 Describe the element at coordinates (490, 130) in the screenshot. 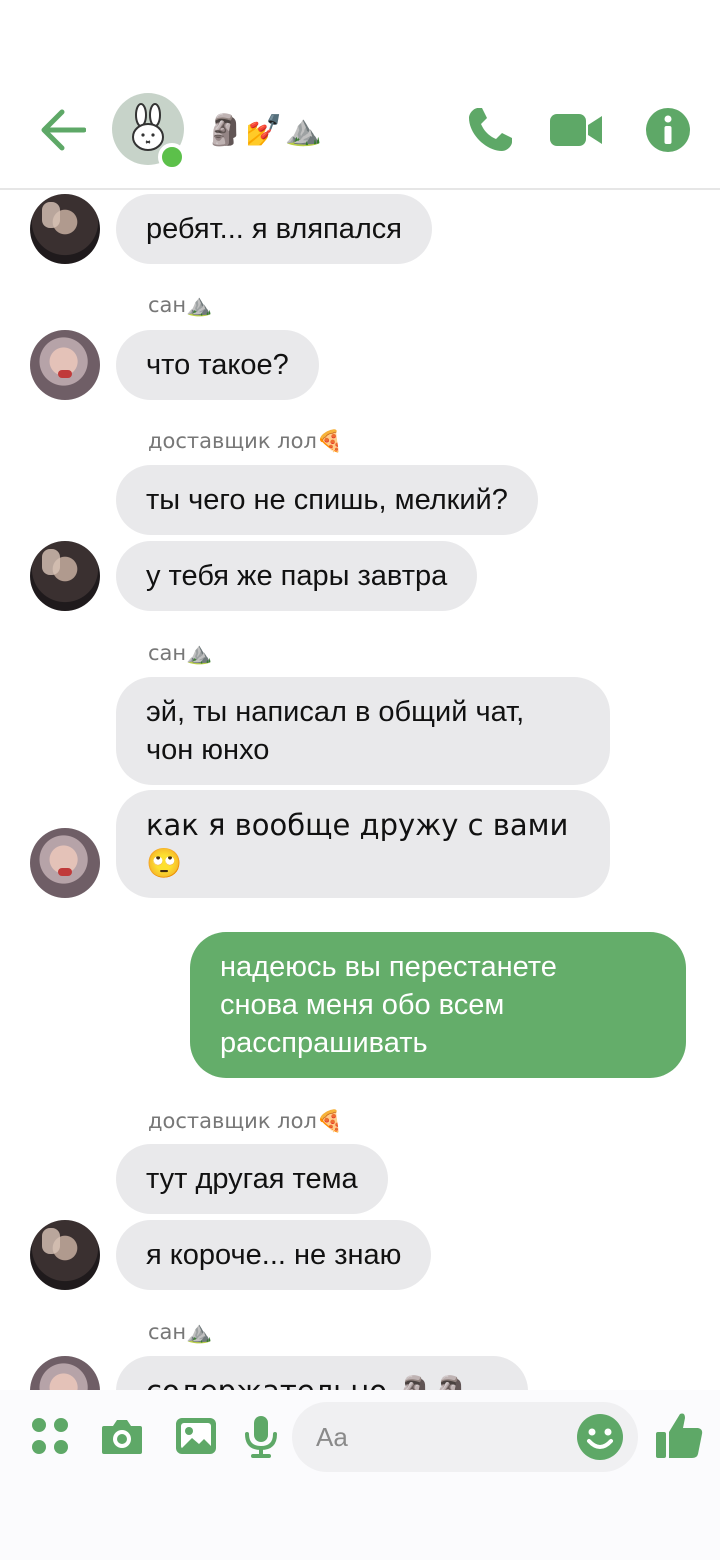

I see `phone-icon` at that location.